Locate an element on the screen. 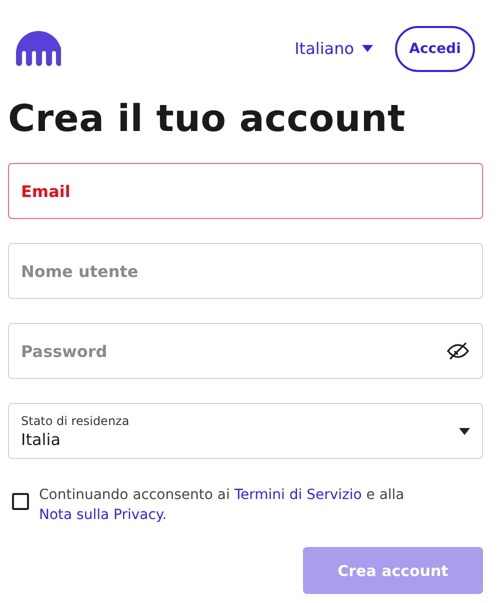 This screenshot has width=500, height=603. login-button: Accedi is located at coordinates (435, 49).